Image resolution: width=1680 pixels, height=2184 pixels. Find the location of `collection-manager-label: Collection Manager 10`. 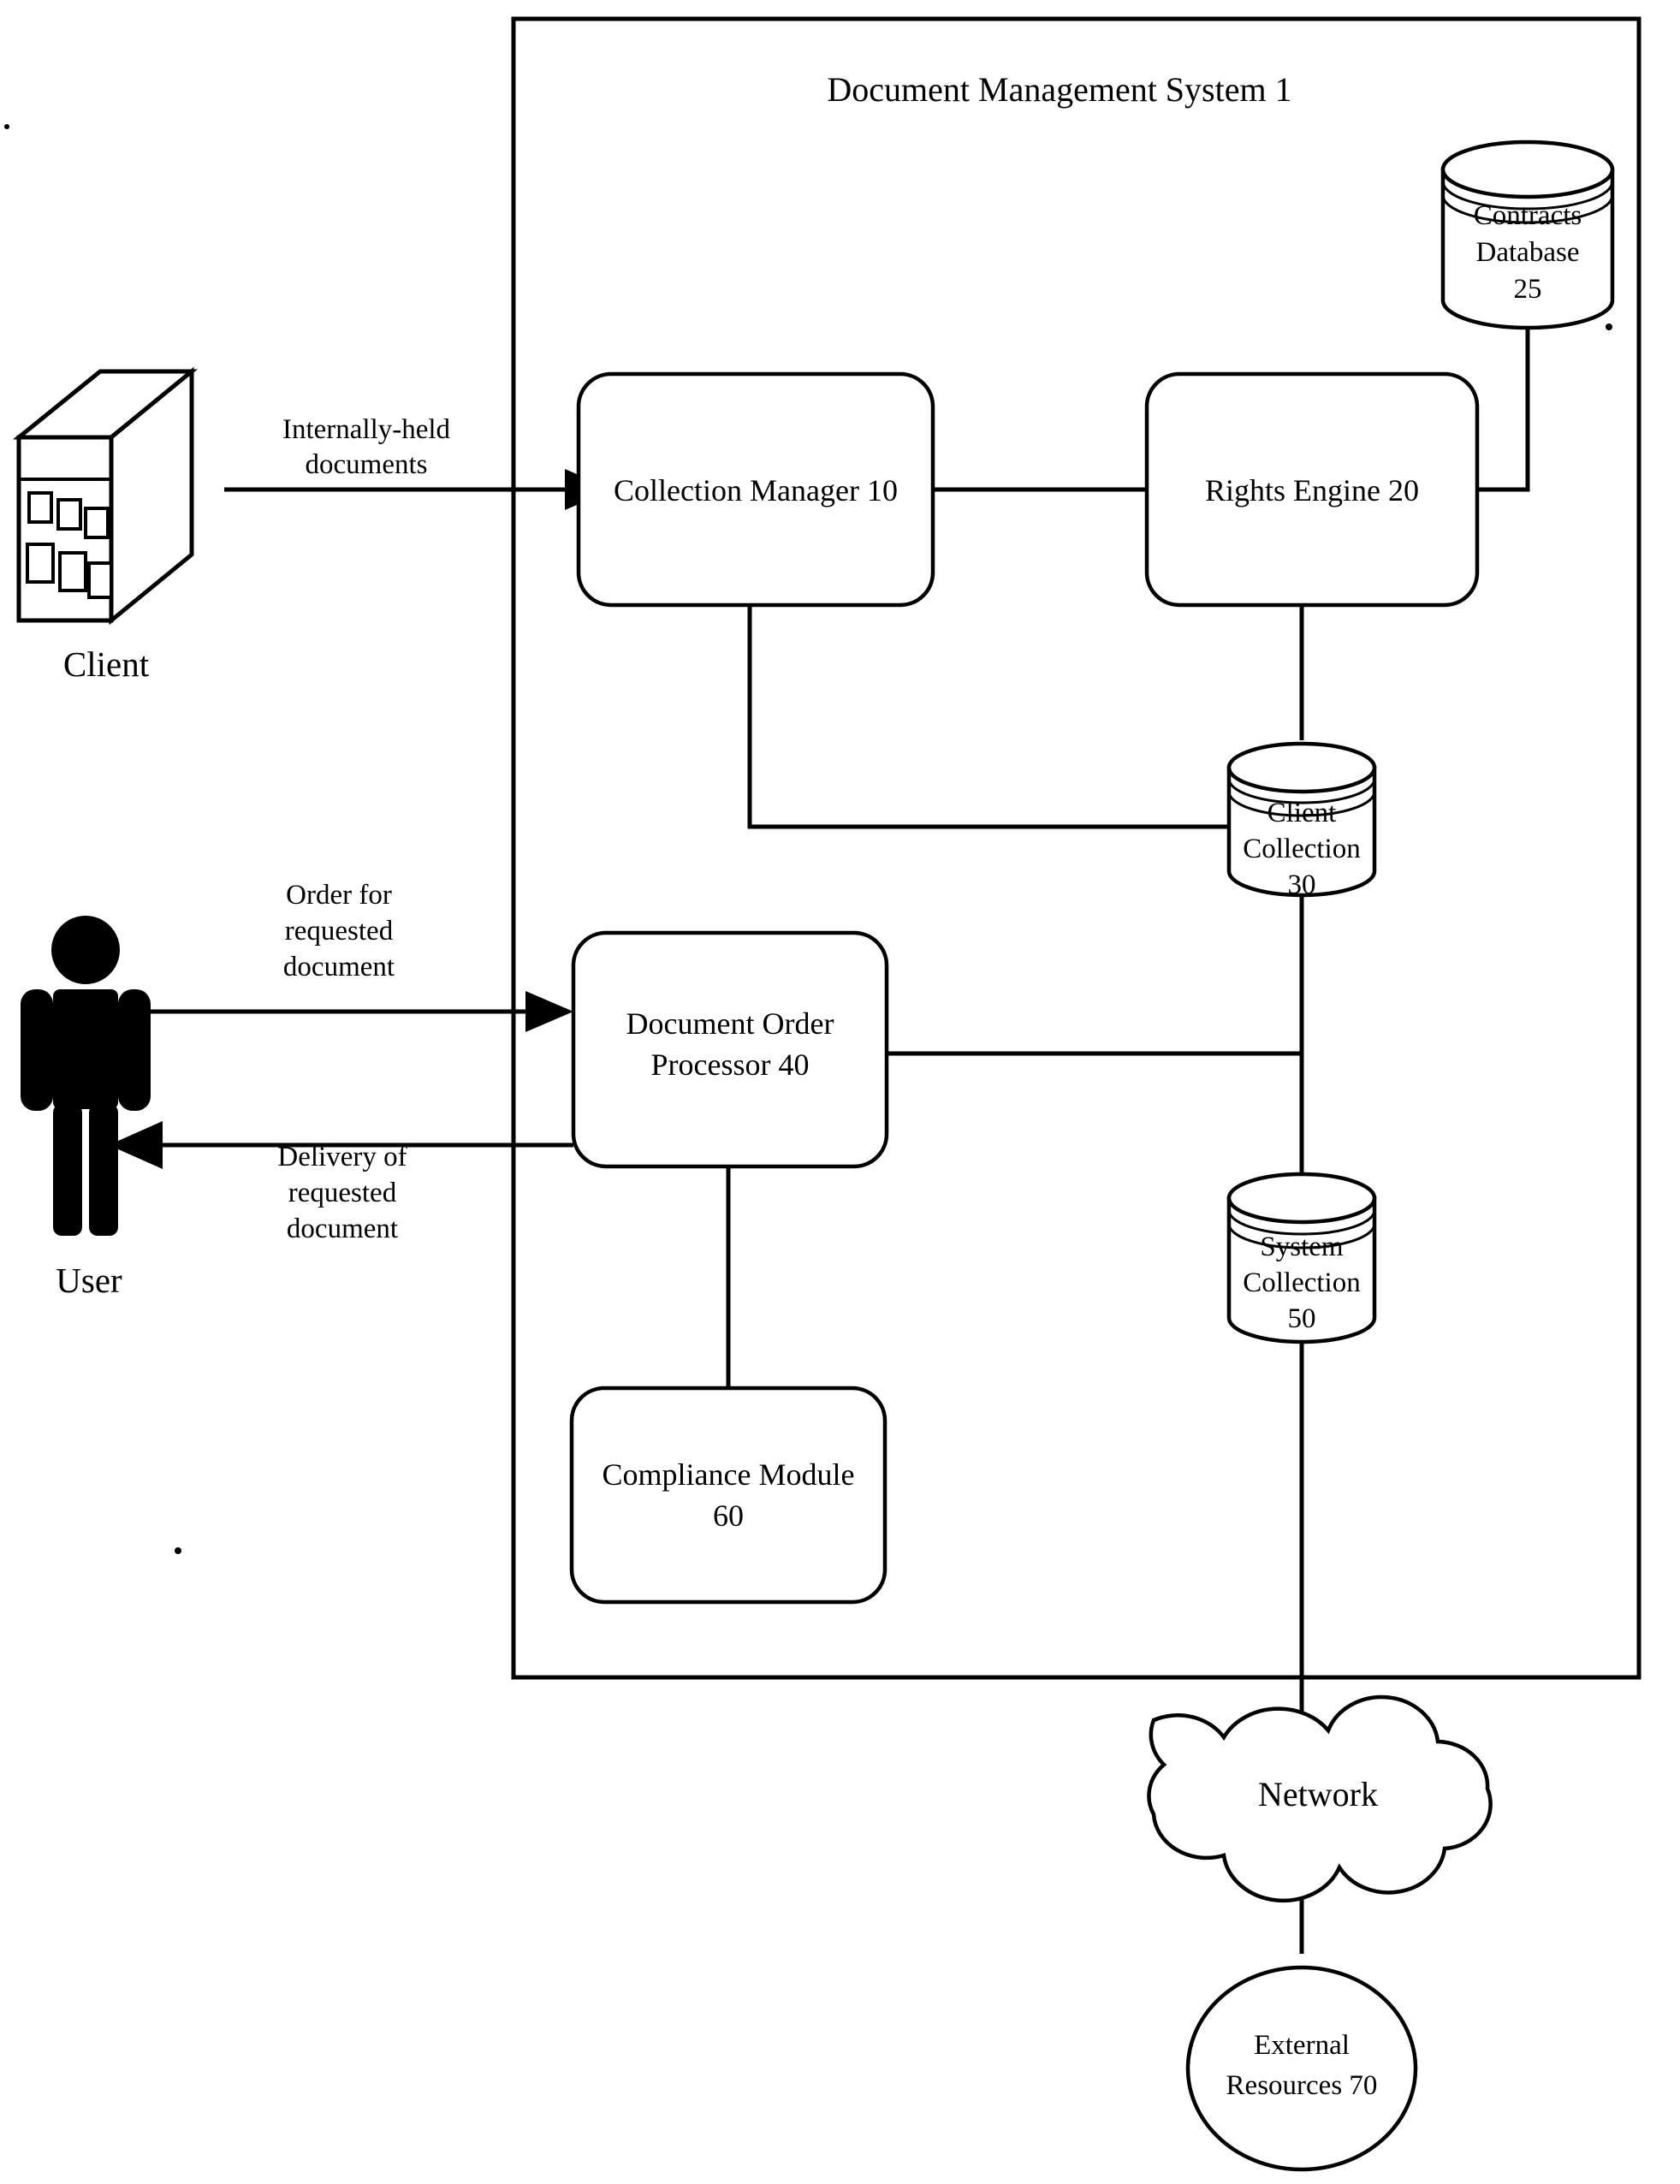

collection-manager-label: Collection Manager 10 is located at coordinates (756, 490).